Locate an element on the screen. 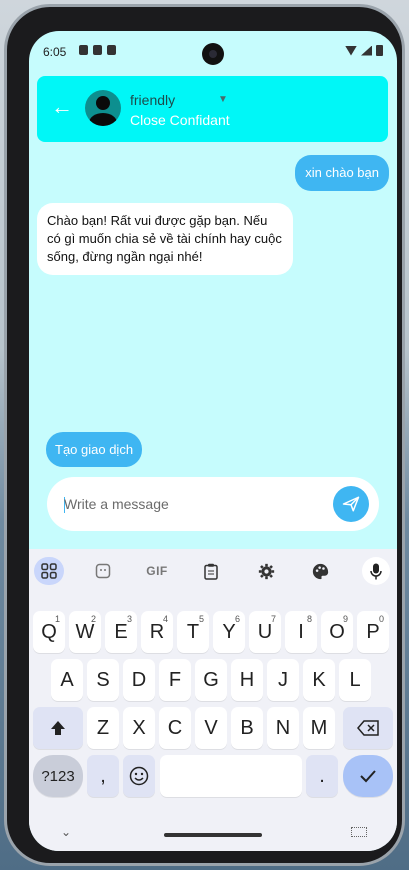  key-w: W2 is located at coordinates (85, 632).